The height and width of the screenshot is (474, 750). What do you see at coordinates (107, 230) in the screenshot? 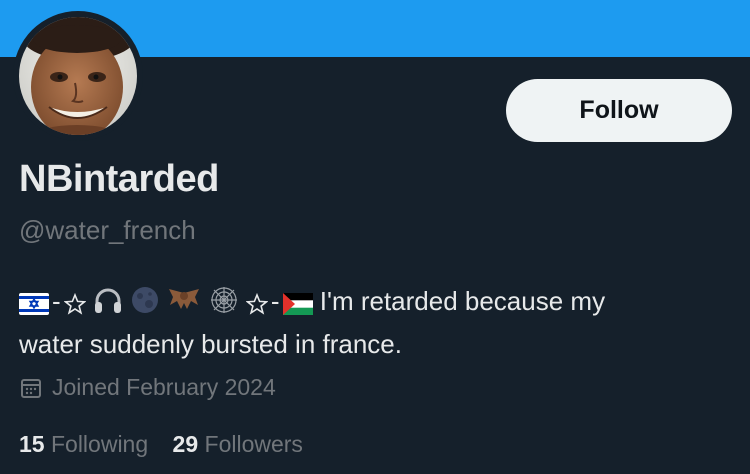
I see `username-handle: @water_french` at bounding box center [107, 230].